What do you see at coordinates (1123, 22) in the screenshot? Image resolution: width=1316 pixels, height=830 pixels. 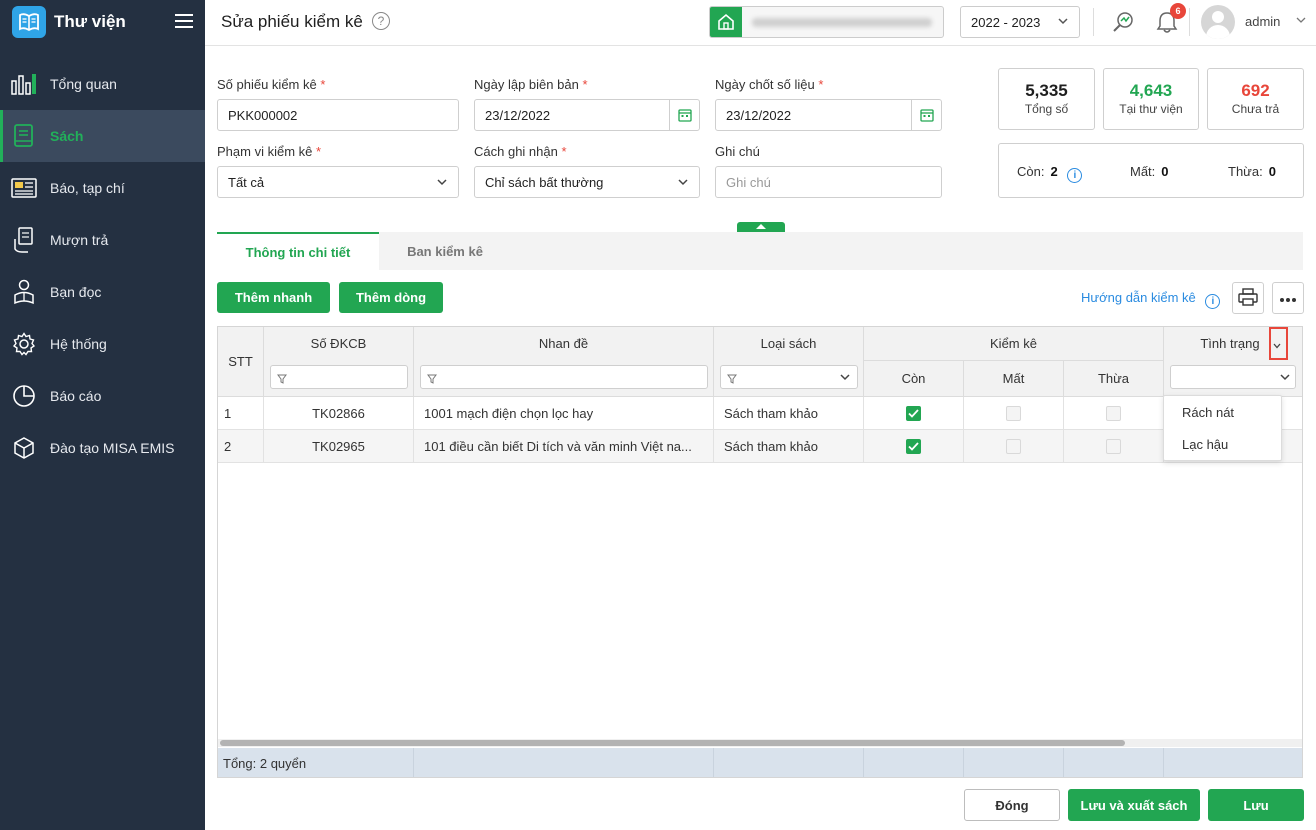 I see `search-chart-icon` at bounding box center [1123, 22].